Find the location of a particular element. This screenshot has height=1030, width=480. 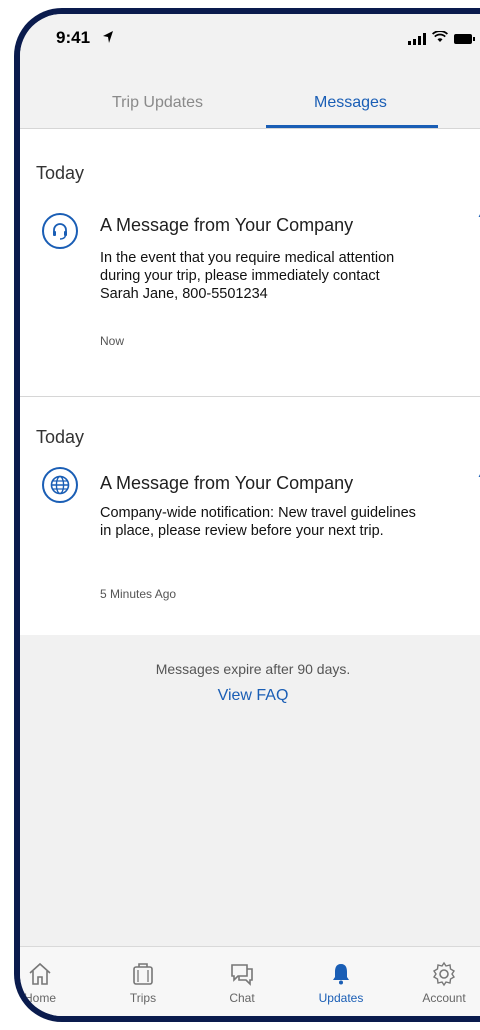

chat-icon is located at coordinates (242, 974).